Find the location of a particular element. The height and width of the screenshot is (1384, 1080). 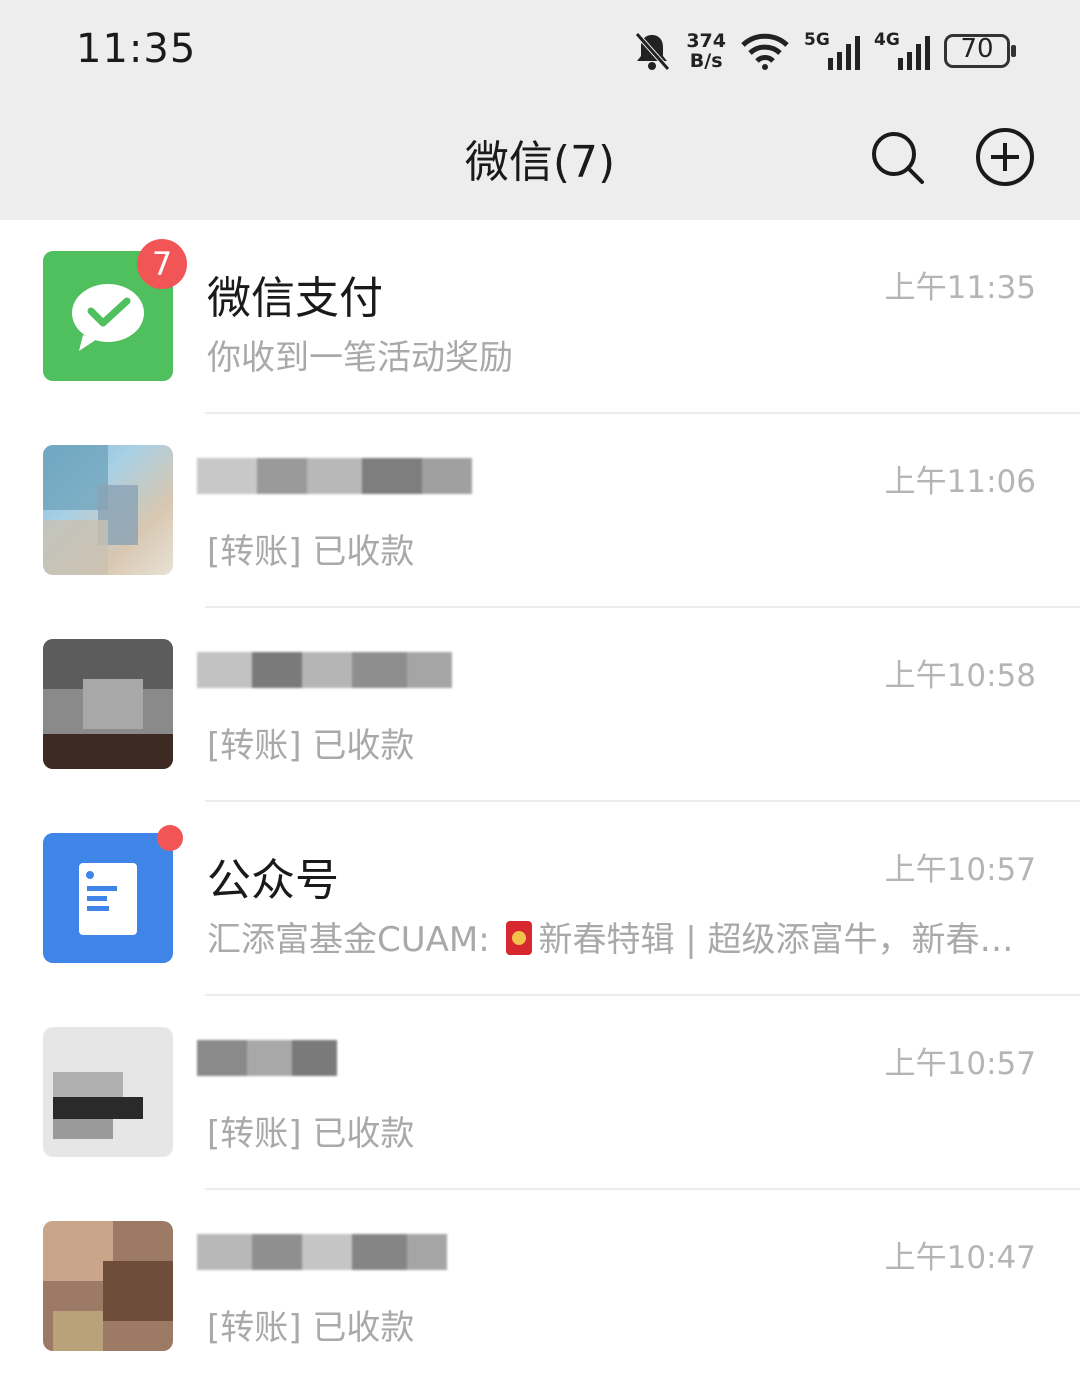

unread-count-badge: 7 is located at coordinates (162, 264).